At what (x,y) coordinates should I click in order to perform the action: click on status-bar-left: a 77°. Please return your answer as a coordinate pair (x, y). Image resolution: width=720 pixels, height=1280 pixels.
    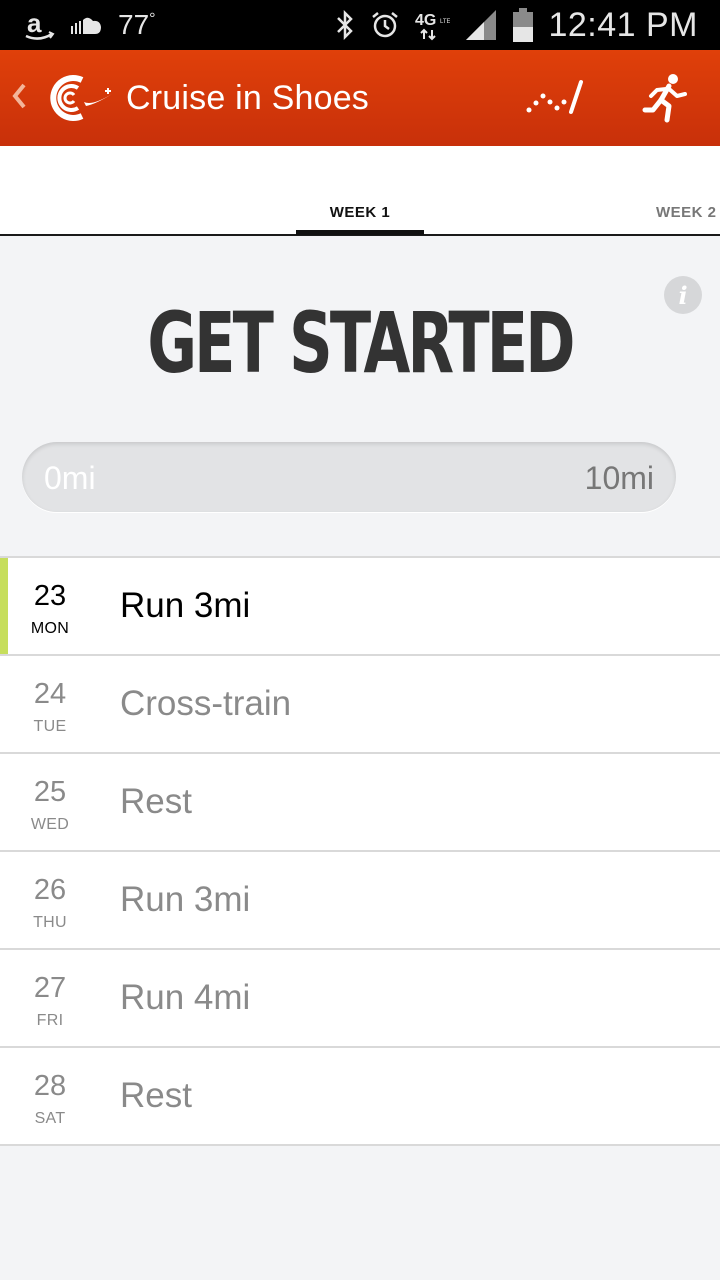
    Looking at the image, I should click on (78, 25).